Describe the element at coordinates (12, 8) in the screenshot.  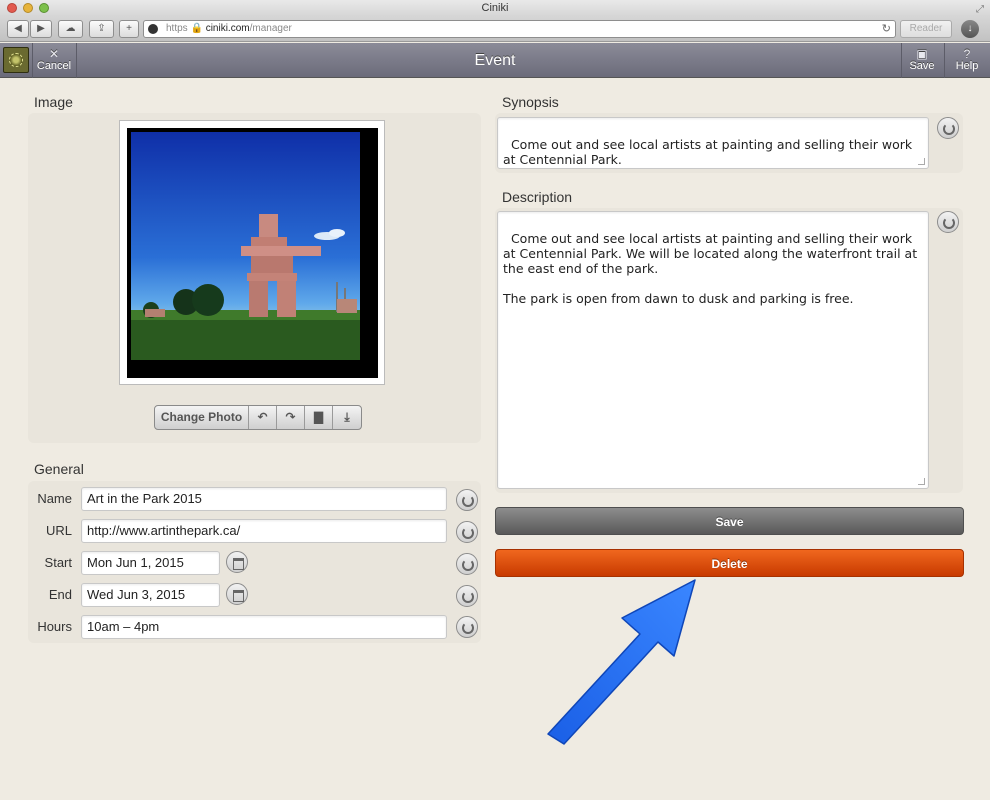
I see `close-window-button` at that location.